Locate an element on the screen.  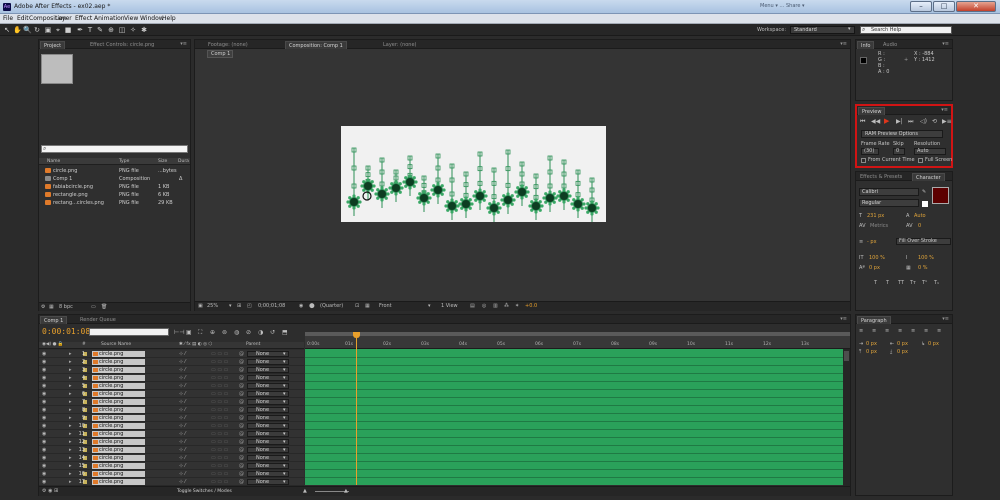
comp-mini-flowchart-icon: ⊢⊣ is located at coordinates (179, 332).